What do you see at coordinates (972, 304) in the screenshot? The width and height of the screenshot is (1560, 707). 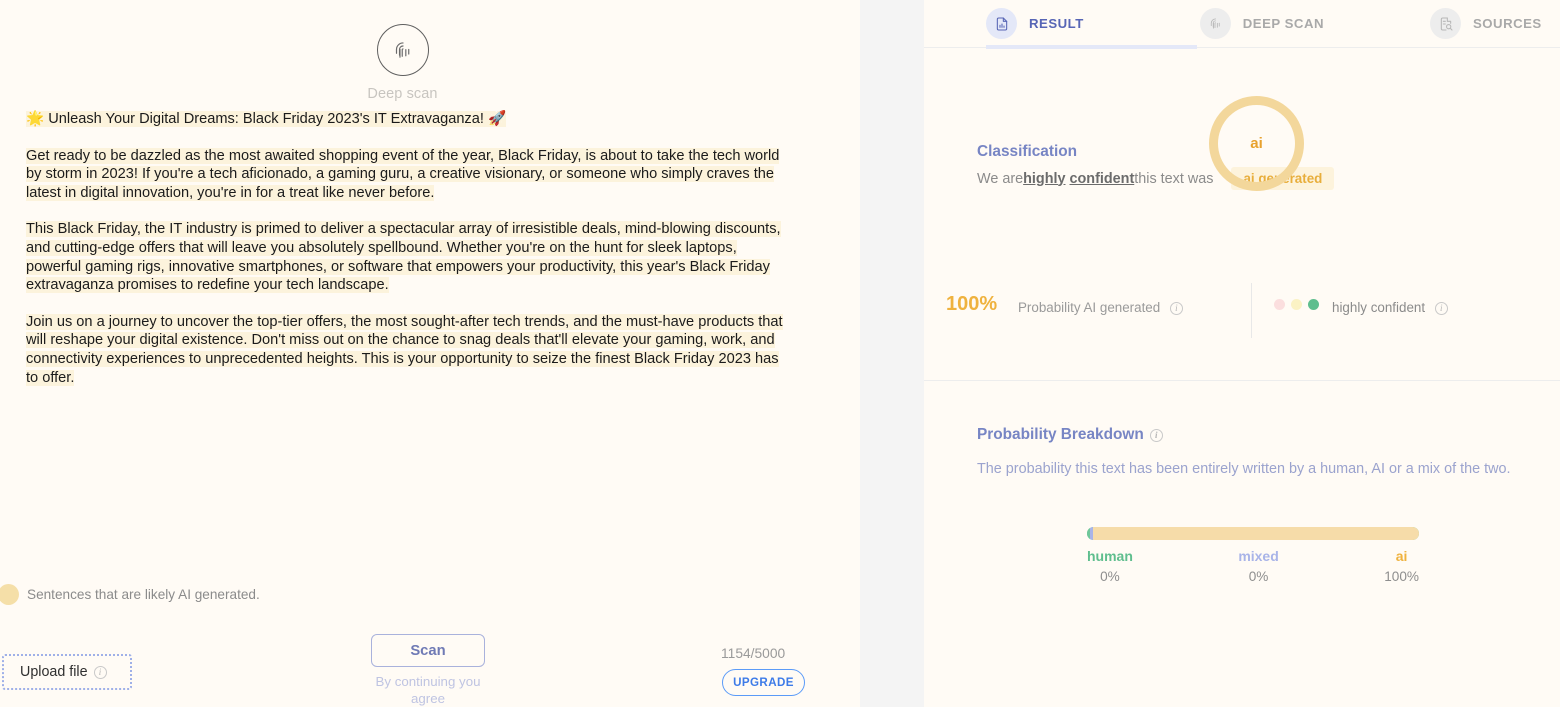 I see `probability-value: 100%` at bounding box center [972, 304].